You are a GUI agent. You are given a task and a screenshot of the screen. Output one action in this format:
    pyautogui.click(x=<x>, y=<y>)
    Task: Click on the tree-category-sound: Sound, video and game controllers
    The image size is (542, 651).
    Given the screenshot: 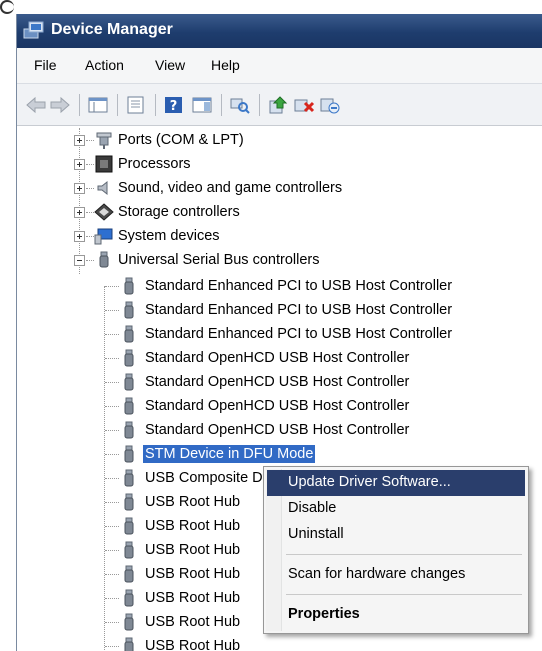 What is the action you would take?
    pyautogui.click(x=279, y=188)
    